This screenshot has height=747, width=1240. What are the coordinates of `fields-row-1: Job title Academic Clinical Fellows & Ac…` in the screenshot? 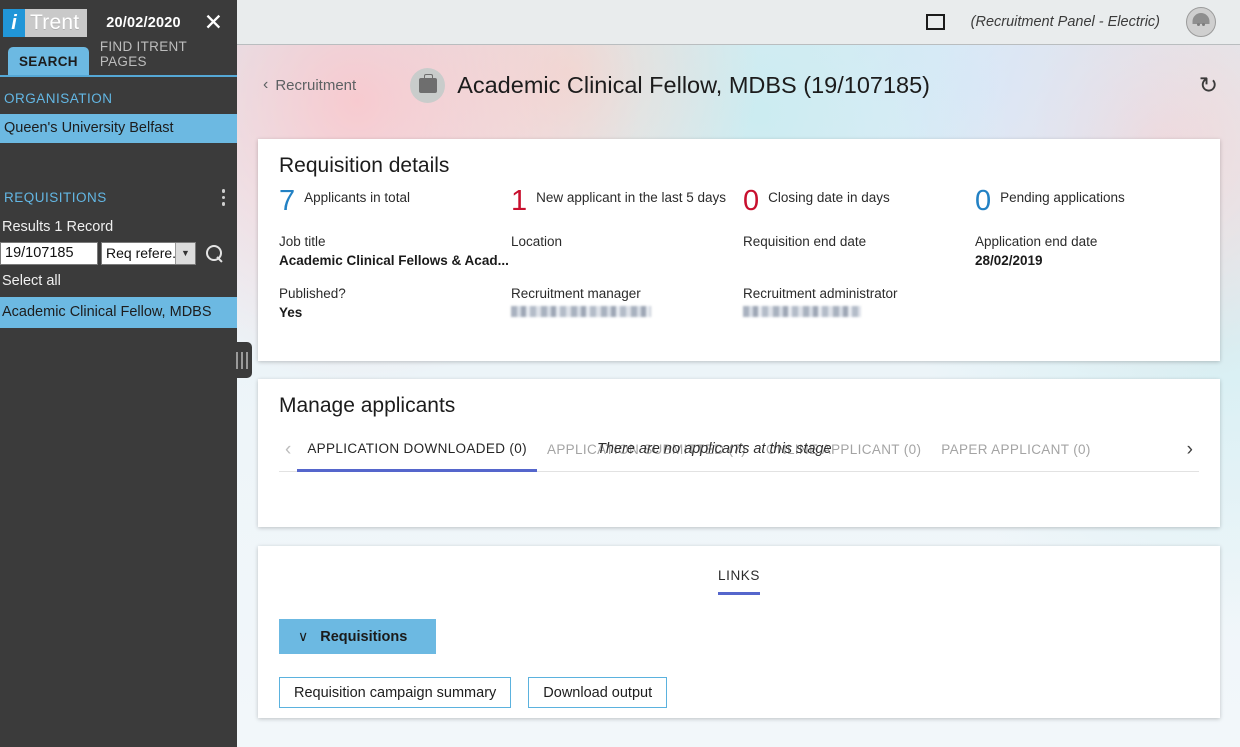 It's located at (739, 242).